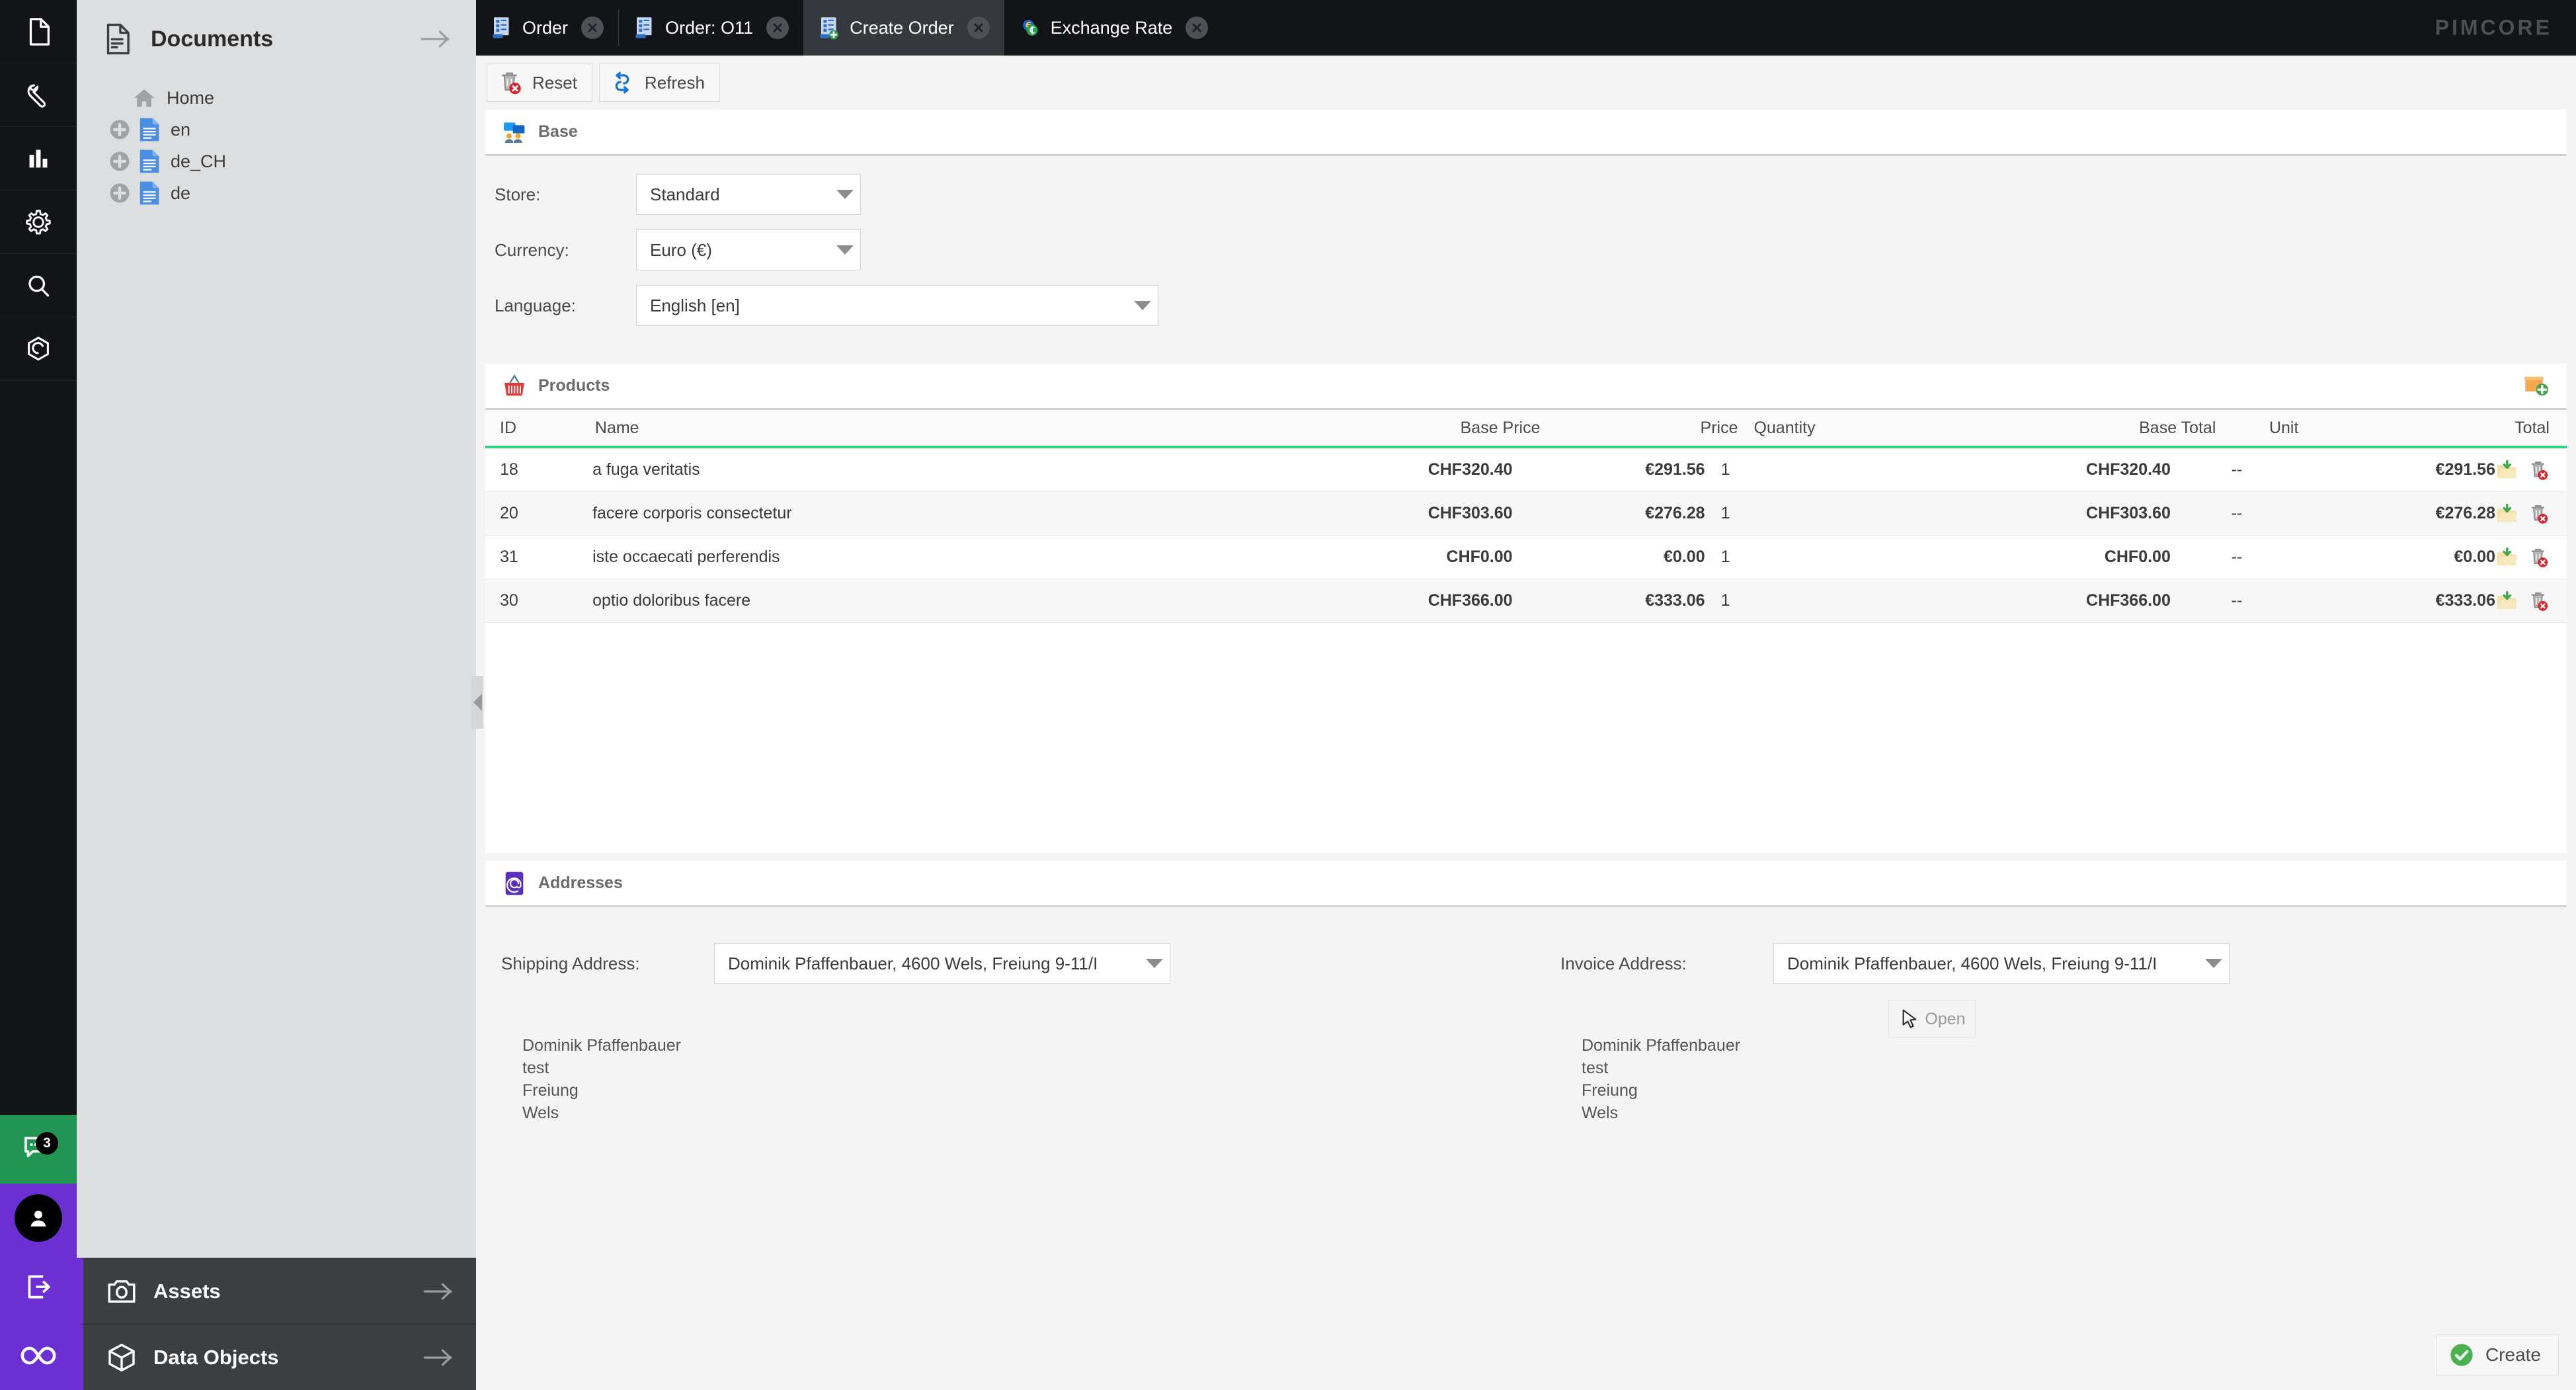 The image size is (2576, 1390). I want to click on column-header-quantity: Quantity, so click(1829, 429).